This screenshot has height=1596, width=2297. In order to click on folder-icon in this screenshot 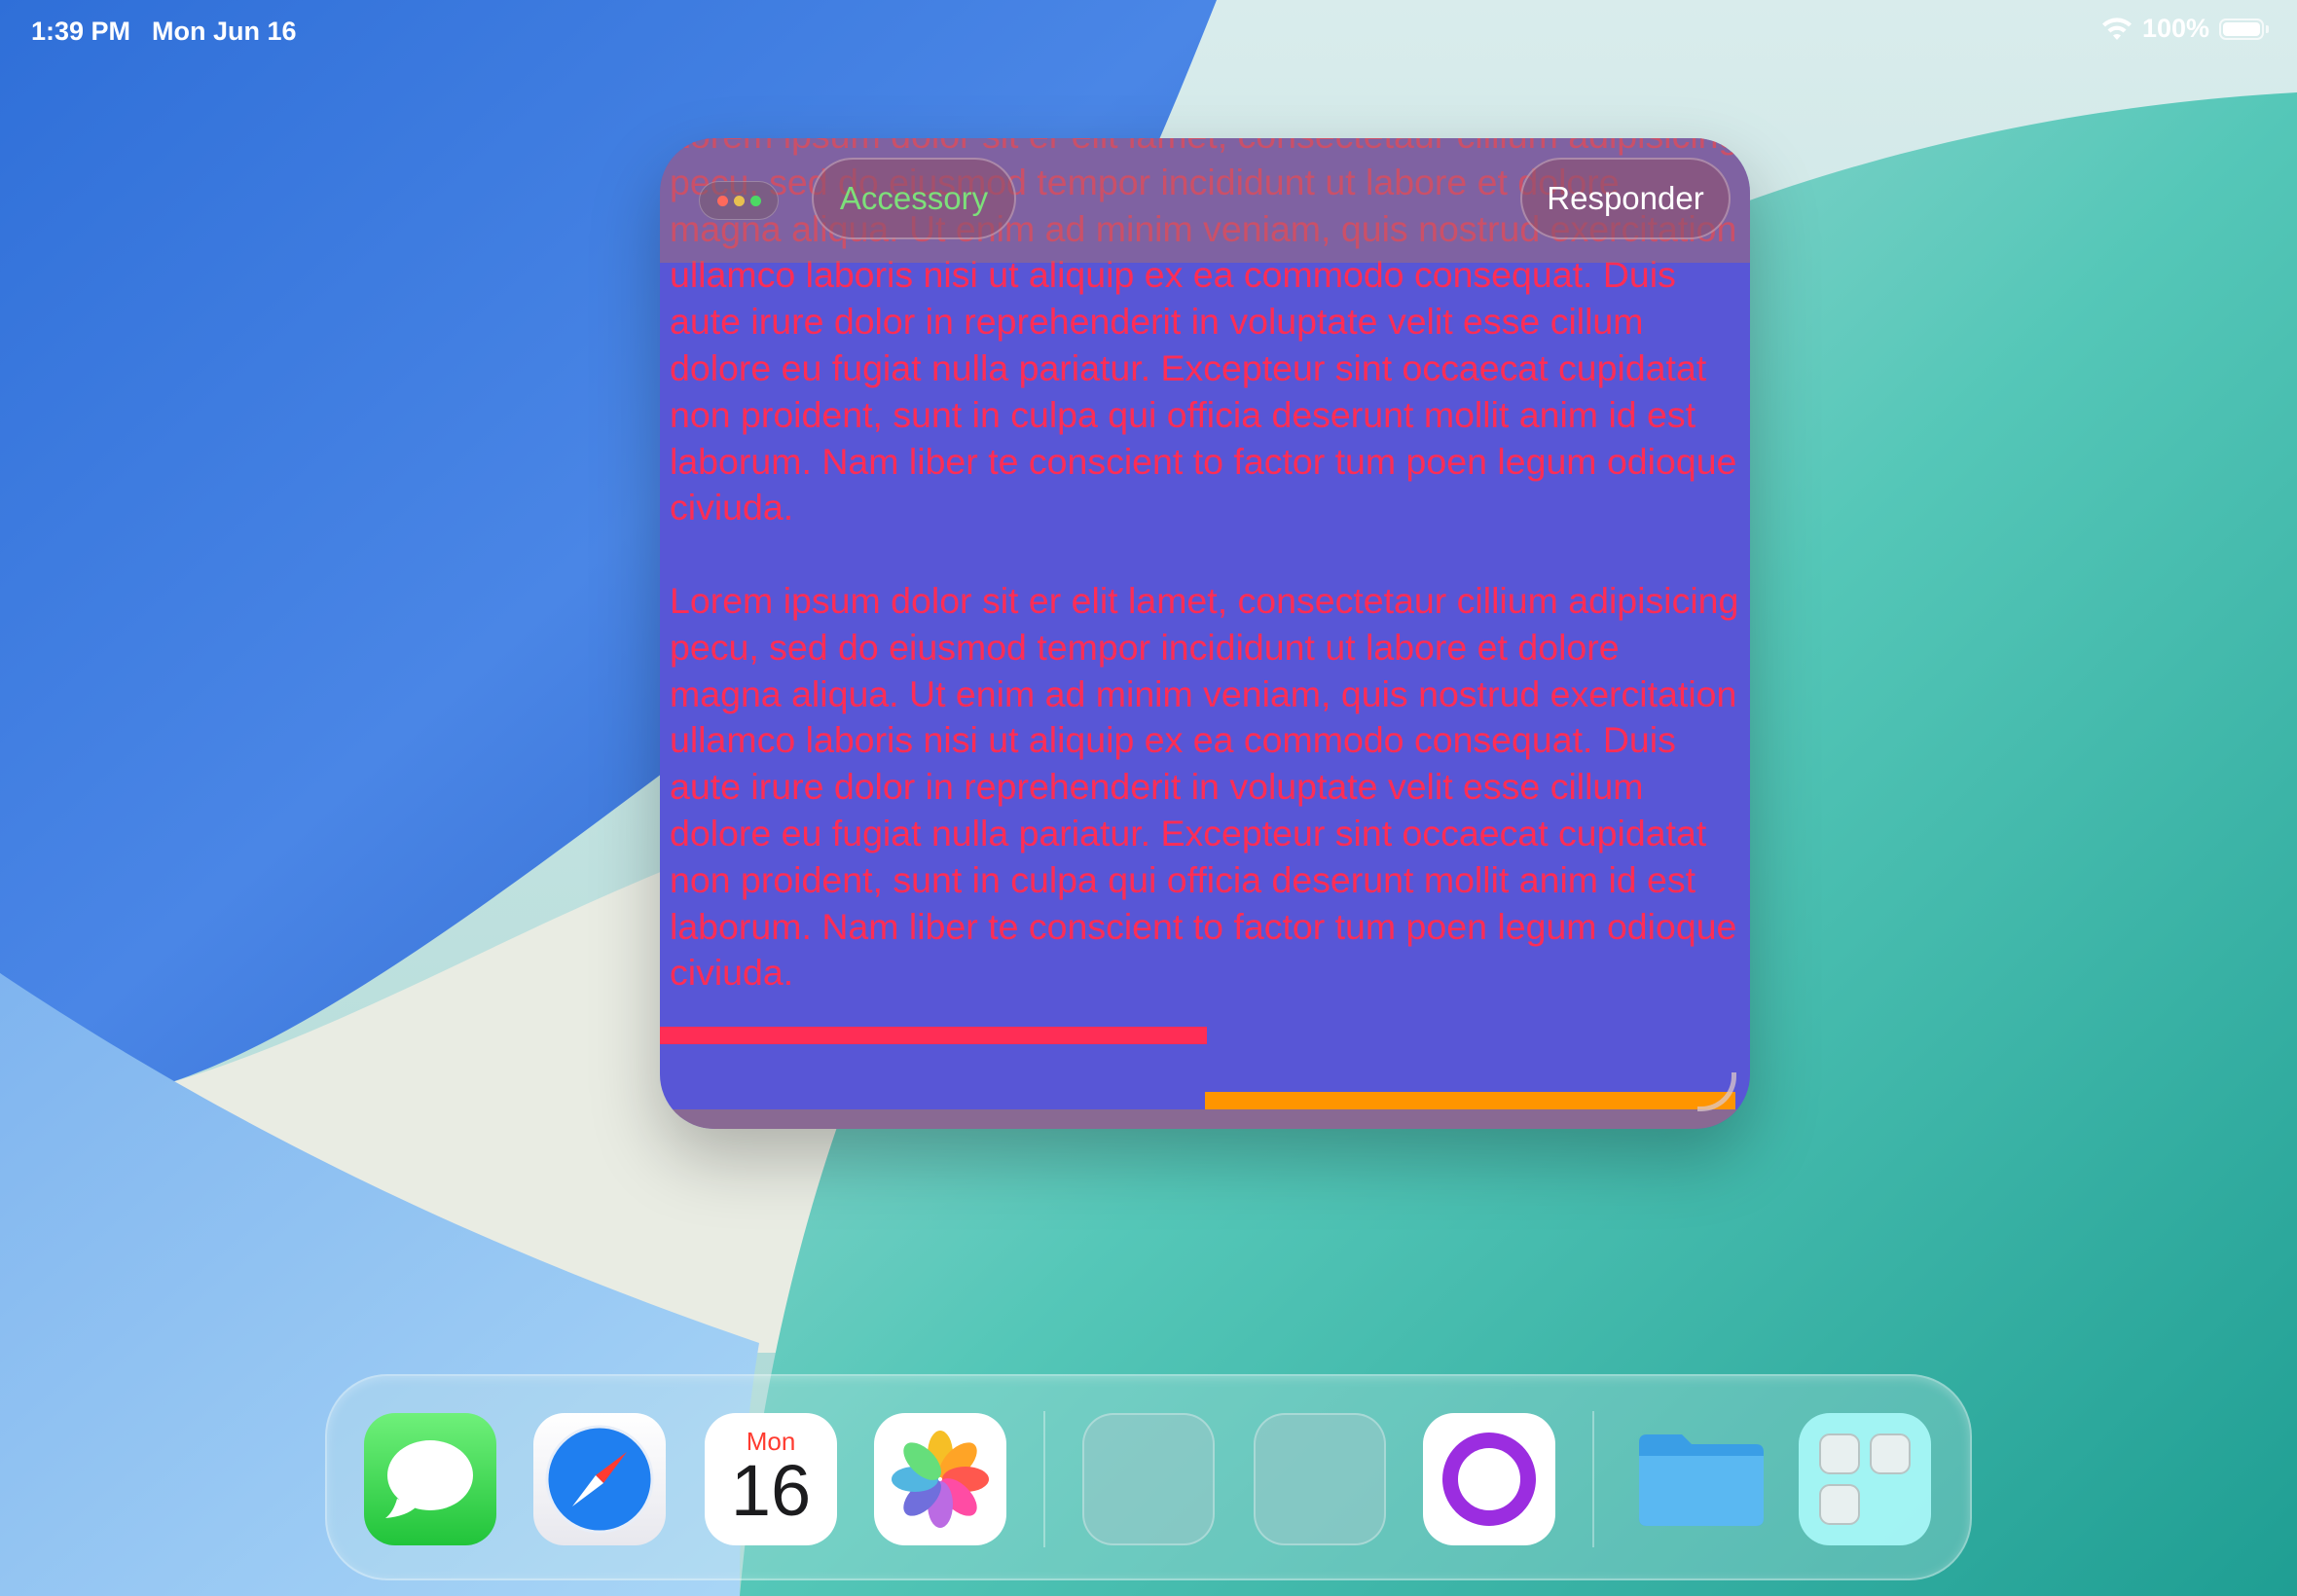, I will do `click(1701, 1479)`.